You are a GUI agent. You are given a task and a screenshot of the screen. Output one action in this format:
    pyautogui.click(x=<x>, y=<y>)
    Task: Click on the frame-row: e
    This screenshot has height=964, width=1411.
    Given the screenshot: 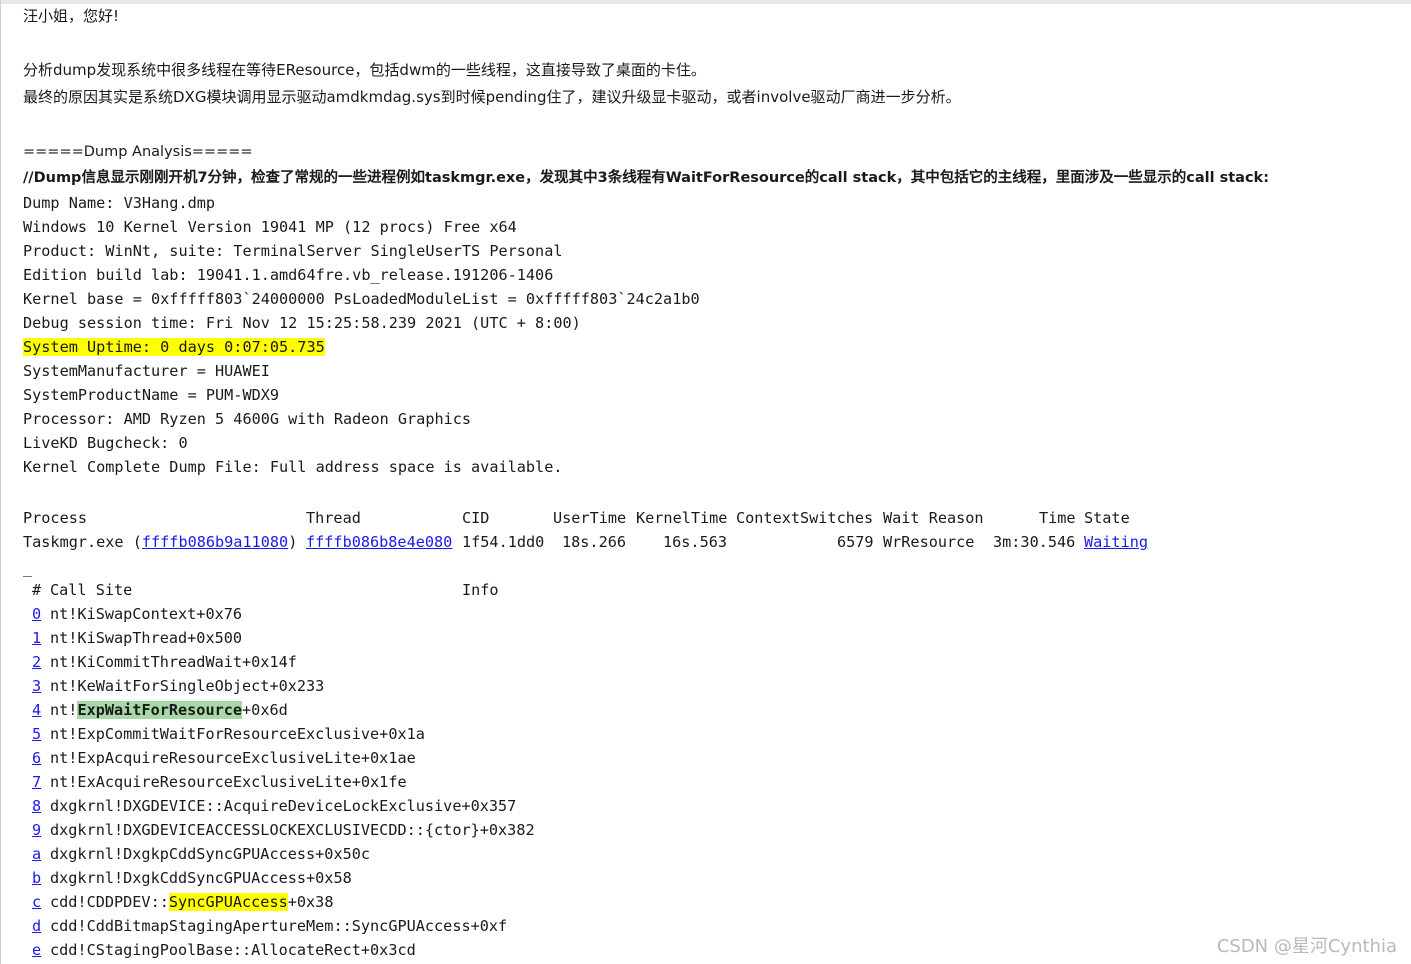 What is the action you would take?
    pyautogui.click(x=36, y=950)
    